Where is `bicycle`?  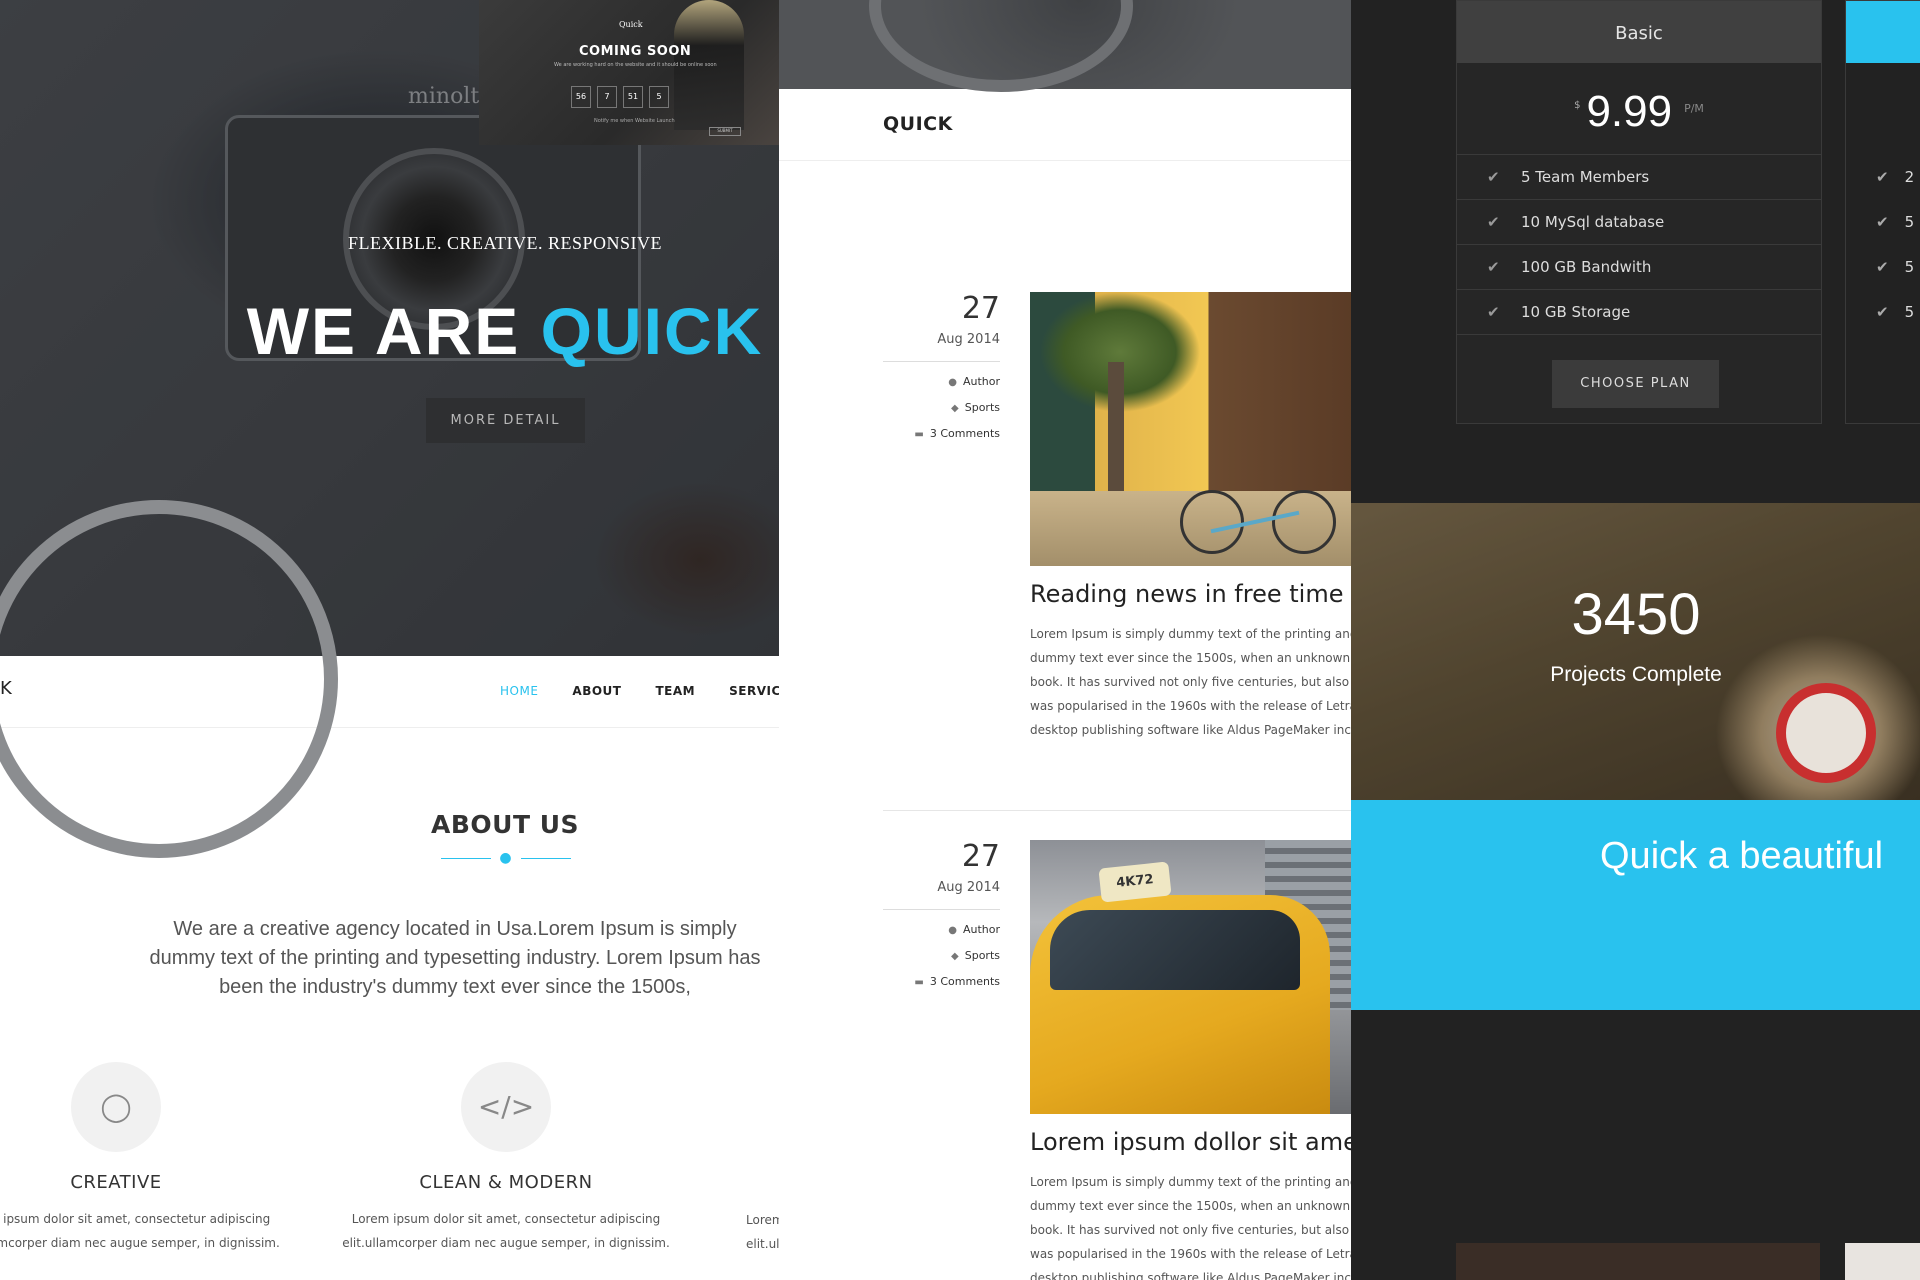
bicycle is located at coordinates (1258, 519).